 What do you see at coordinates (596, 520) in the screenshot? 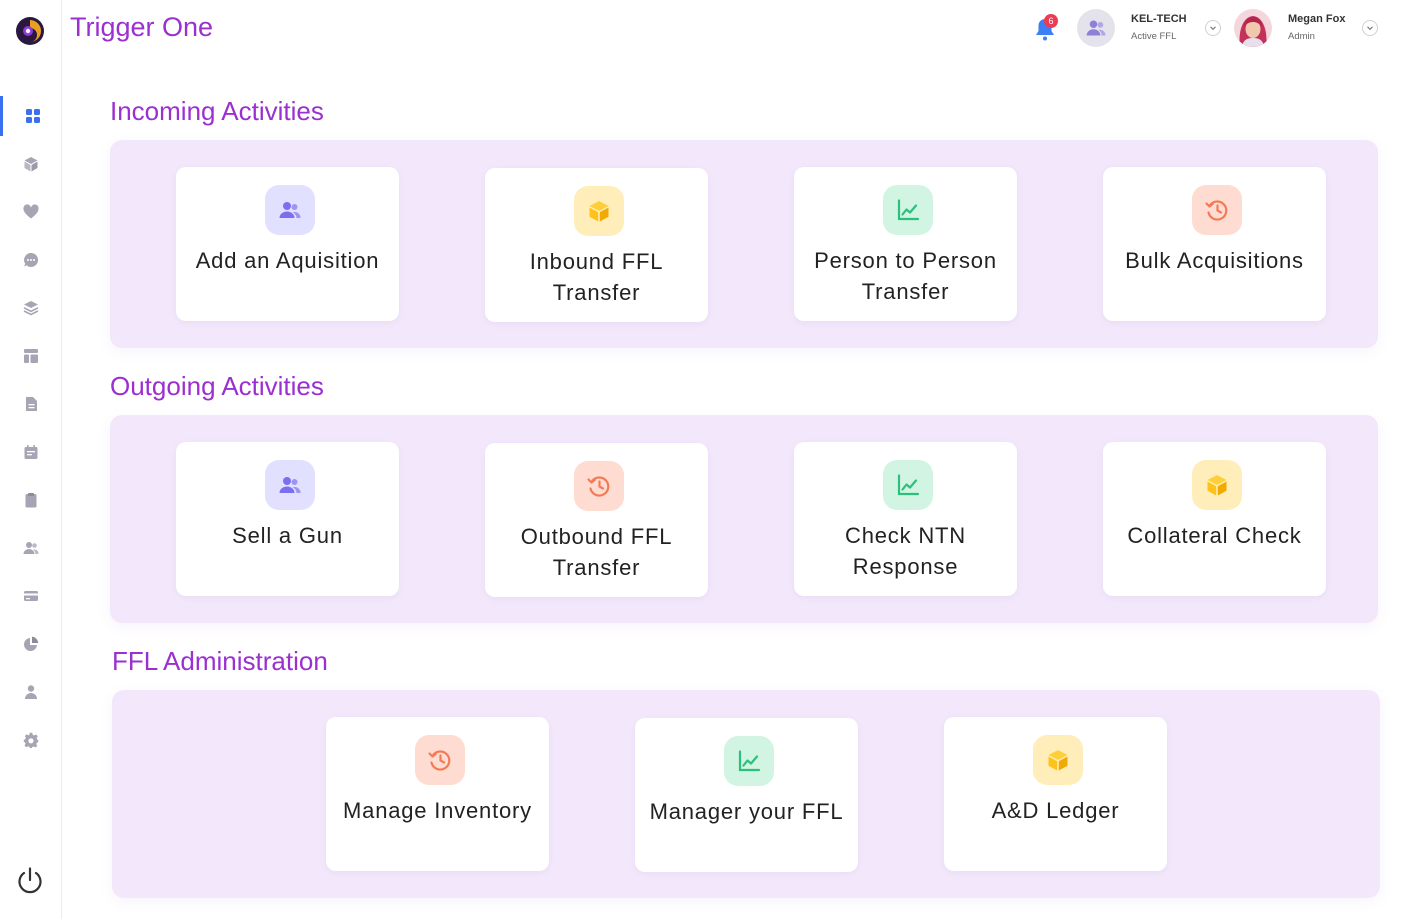
I see `card-outbound-ffl-transfer: Outbound FFL Transfer` at bounding box center [596, 520].